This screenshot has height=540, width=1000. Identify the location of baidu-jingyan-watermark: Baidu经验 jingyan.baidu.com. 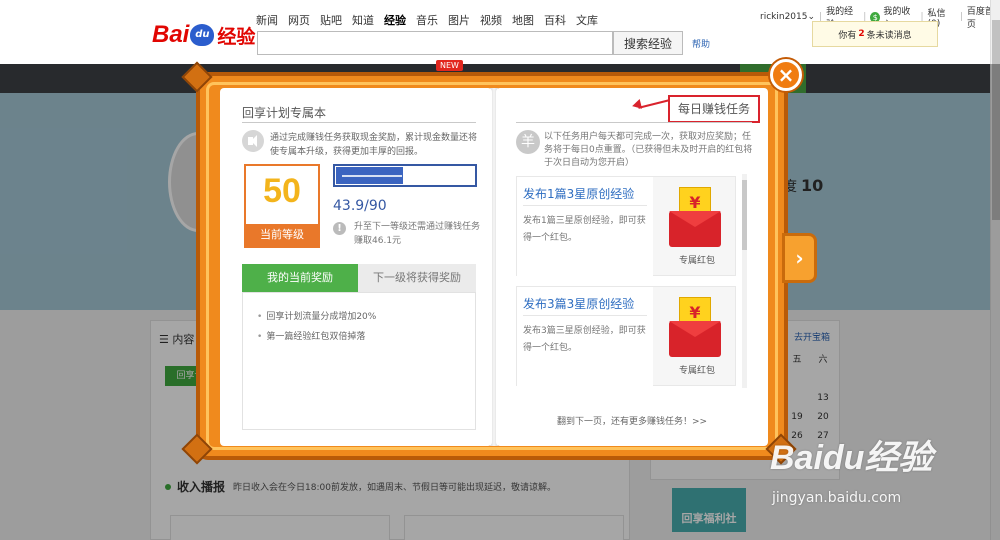
(851, 472).